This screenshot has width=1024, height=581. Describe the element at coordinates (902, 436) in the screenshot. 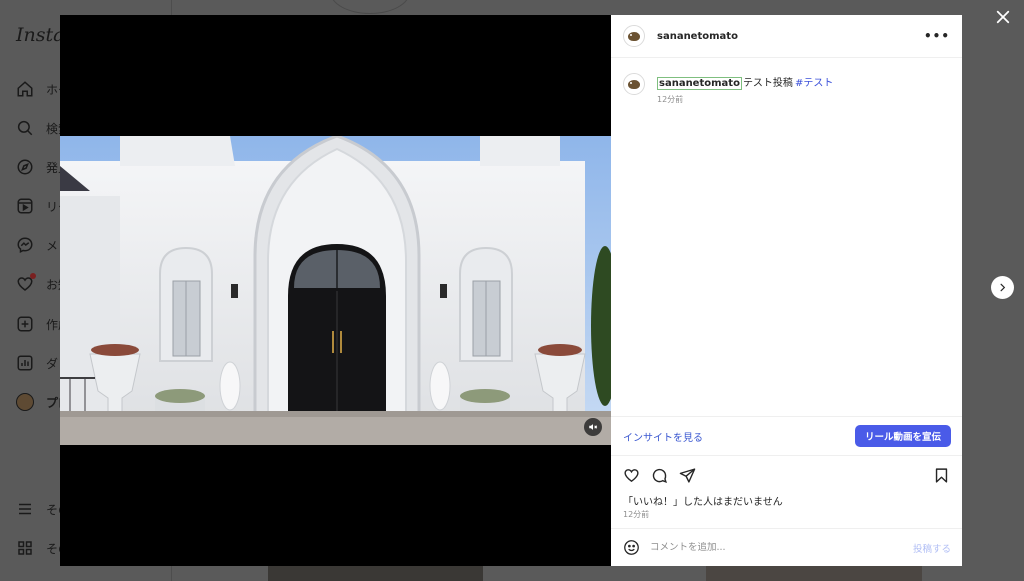

I see `promote-reel-button: リール動画を宣伝` at that location.